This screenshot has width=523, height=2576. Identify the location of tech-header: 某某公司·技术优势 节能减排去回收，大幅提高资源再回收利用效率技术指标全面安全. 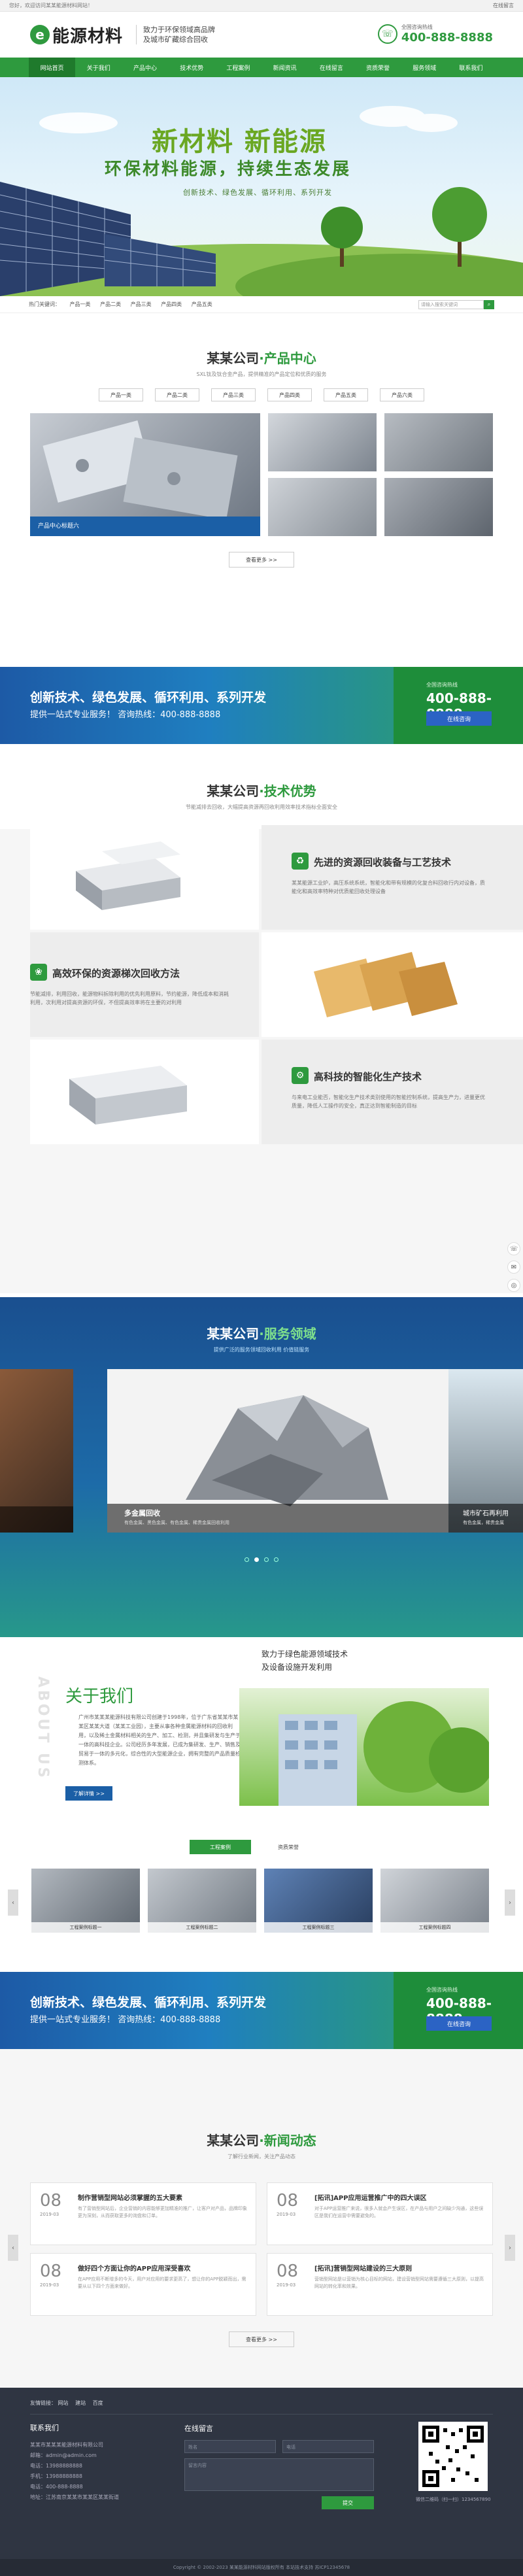
(261, 786).